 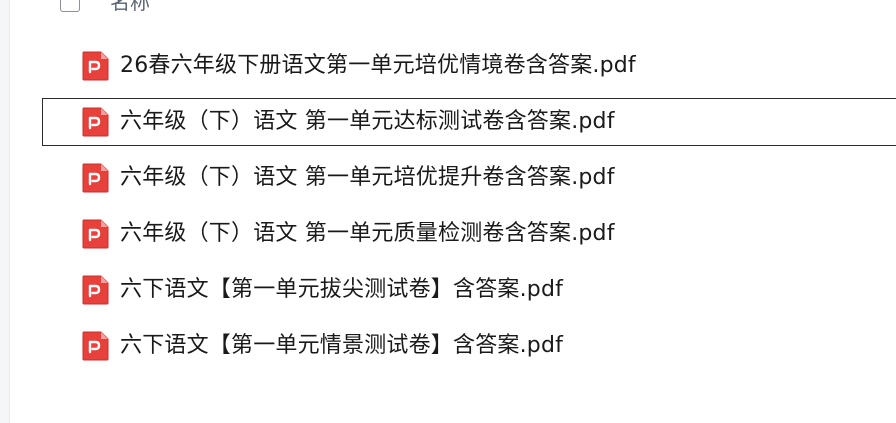 What do you see at coordinates (367, 233) in the screenshot?
I see `file-name: 六年级（下）语文 第一单元质量检测卷含答案.pdf` at bounding box center [367, 233].